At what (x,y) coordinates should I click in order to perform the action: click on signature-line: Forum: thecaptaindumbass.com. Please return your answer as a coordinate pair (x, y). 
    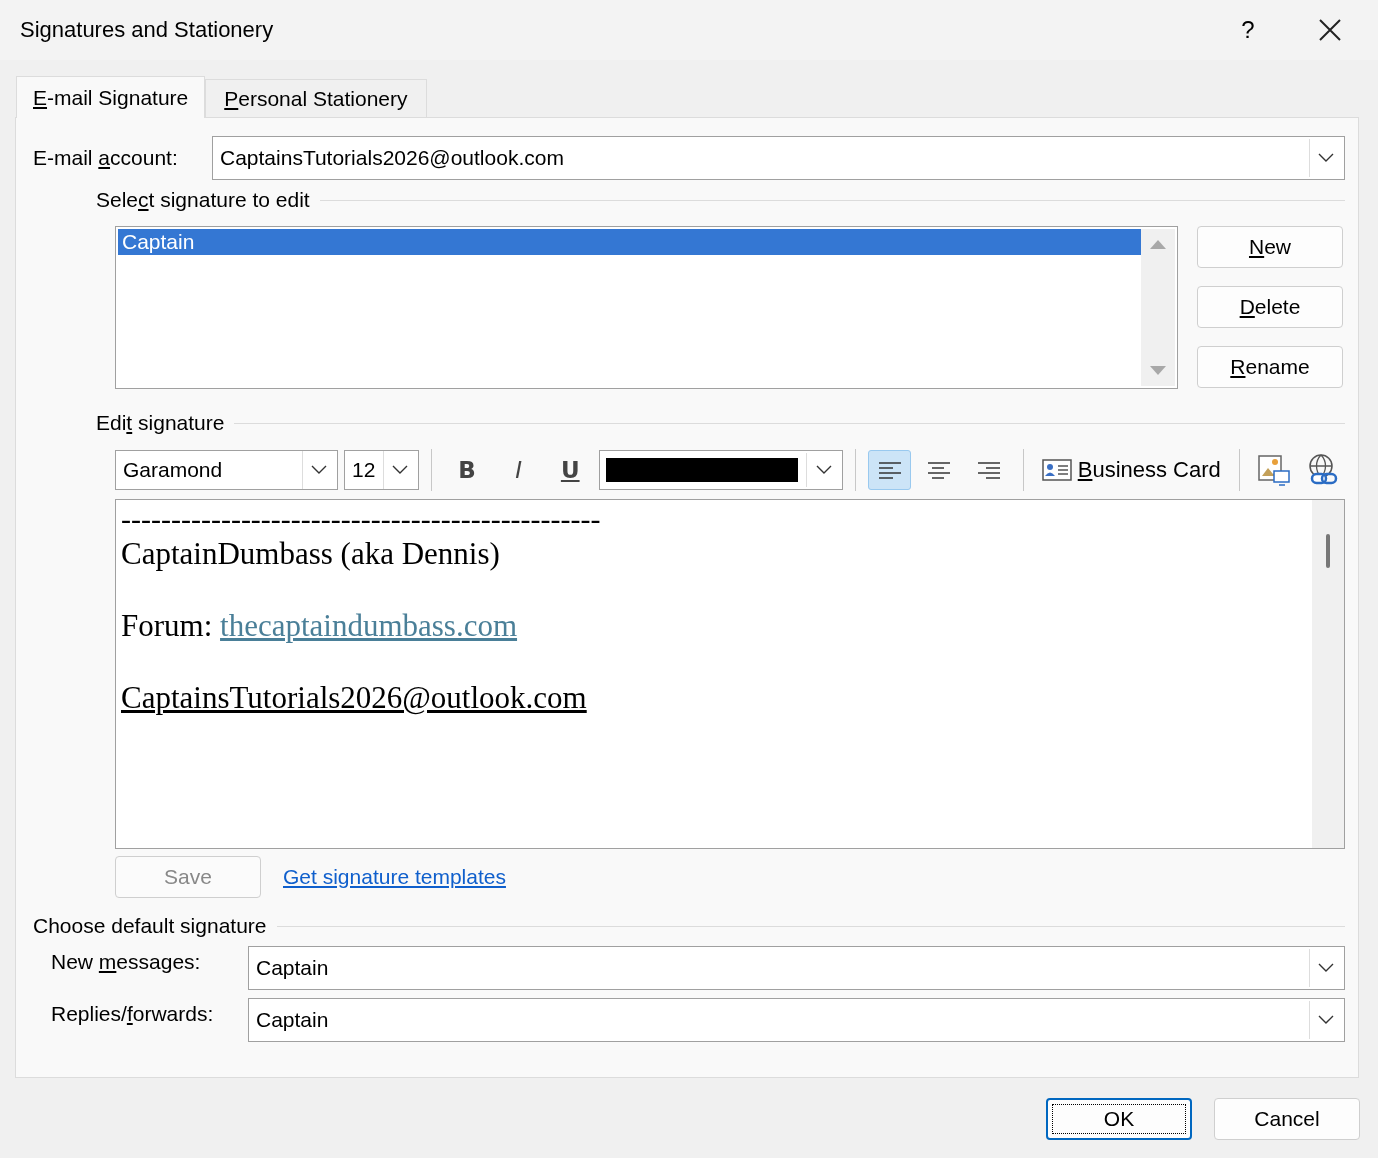
    Looking at the image, I should click on (319, 626).